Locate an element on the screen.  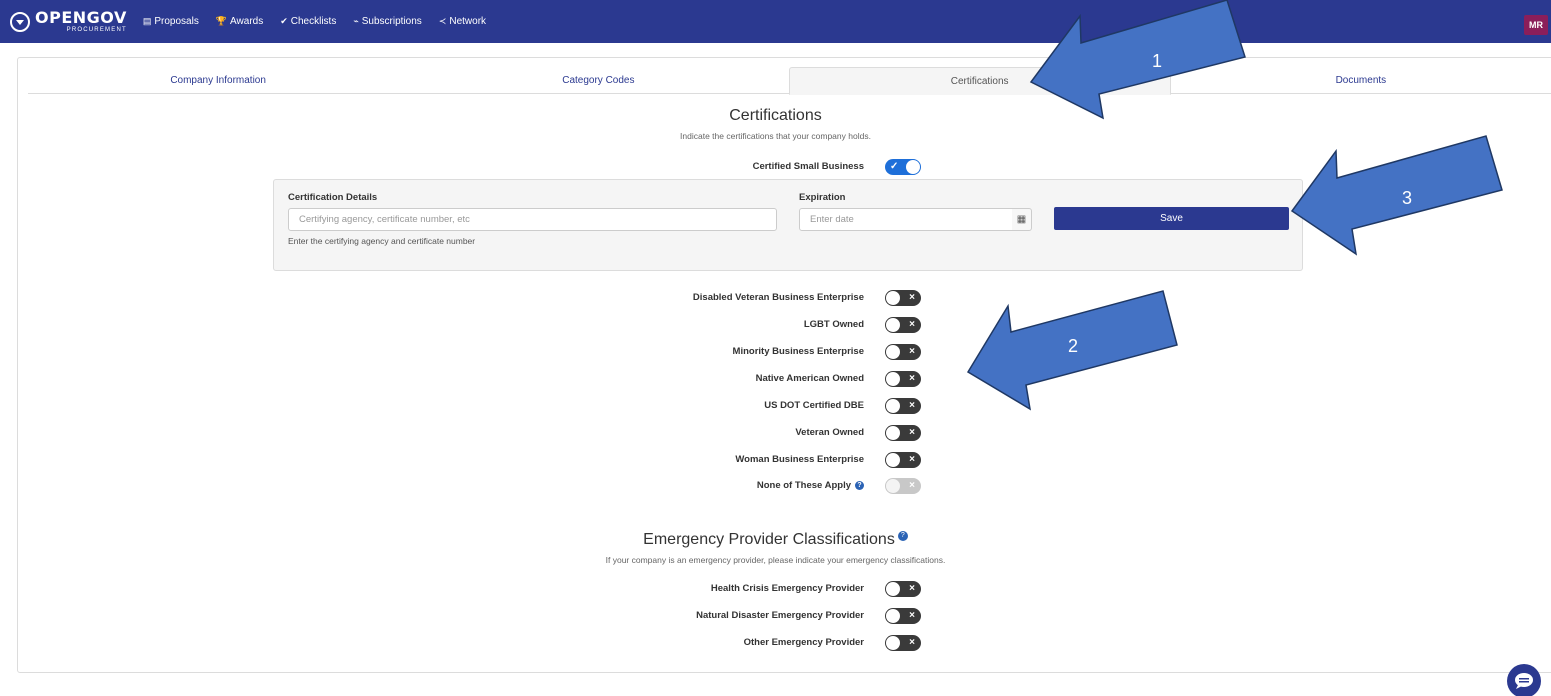
save-button: Save is located at coordinates (1171, 218).